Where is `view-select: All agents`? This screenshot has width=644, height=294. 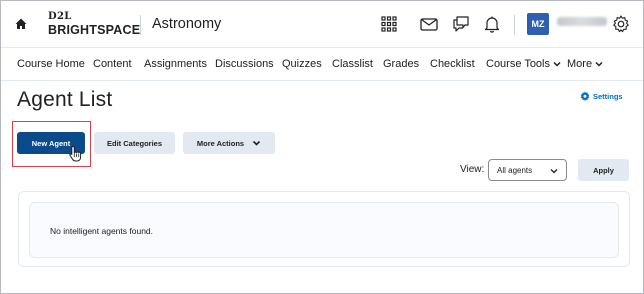 view-select: All agents is located at coordinates (527, 170).